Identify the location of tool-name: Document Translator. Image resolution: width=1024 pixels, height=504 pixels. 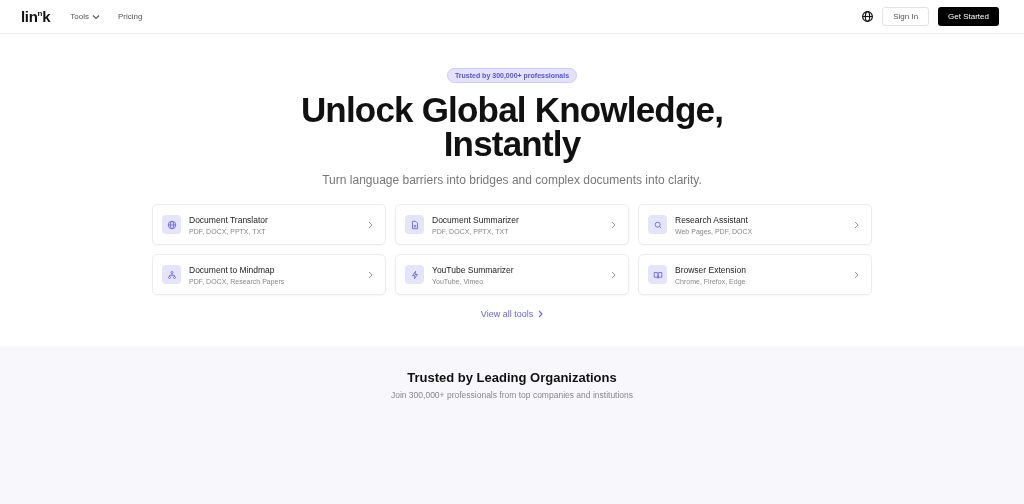
(229, 219).